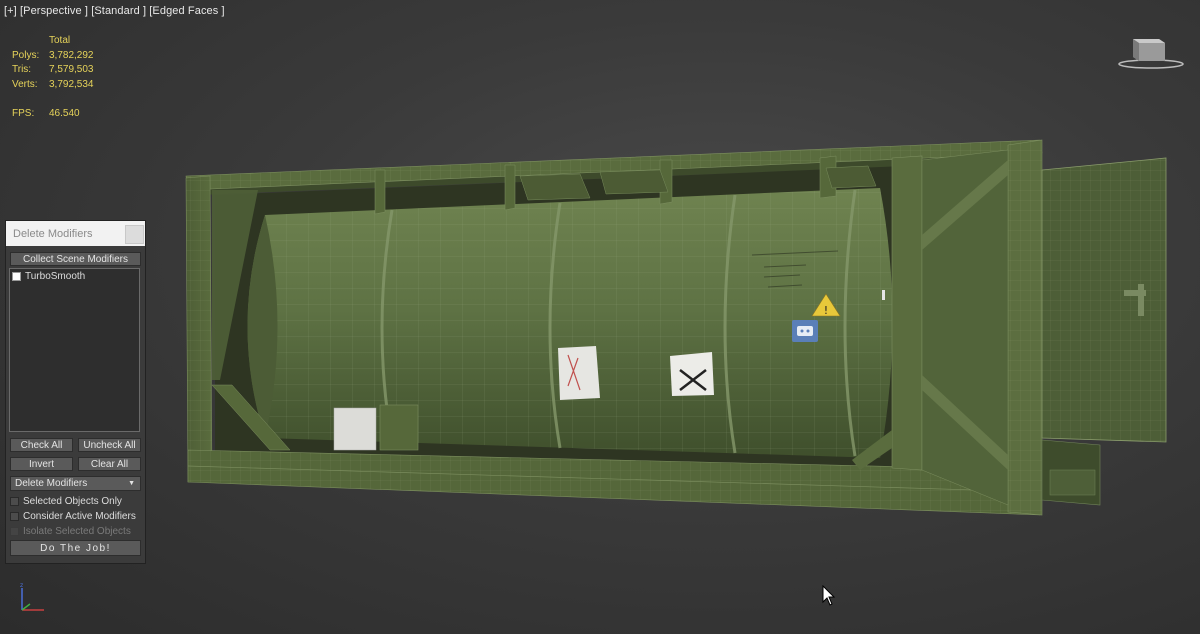  I want to click on selected-objects-only-option: Selected Objects Only, so click(66, 501).